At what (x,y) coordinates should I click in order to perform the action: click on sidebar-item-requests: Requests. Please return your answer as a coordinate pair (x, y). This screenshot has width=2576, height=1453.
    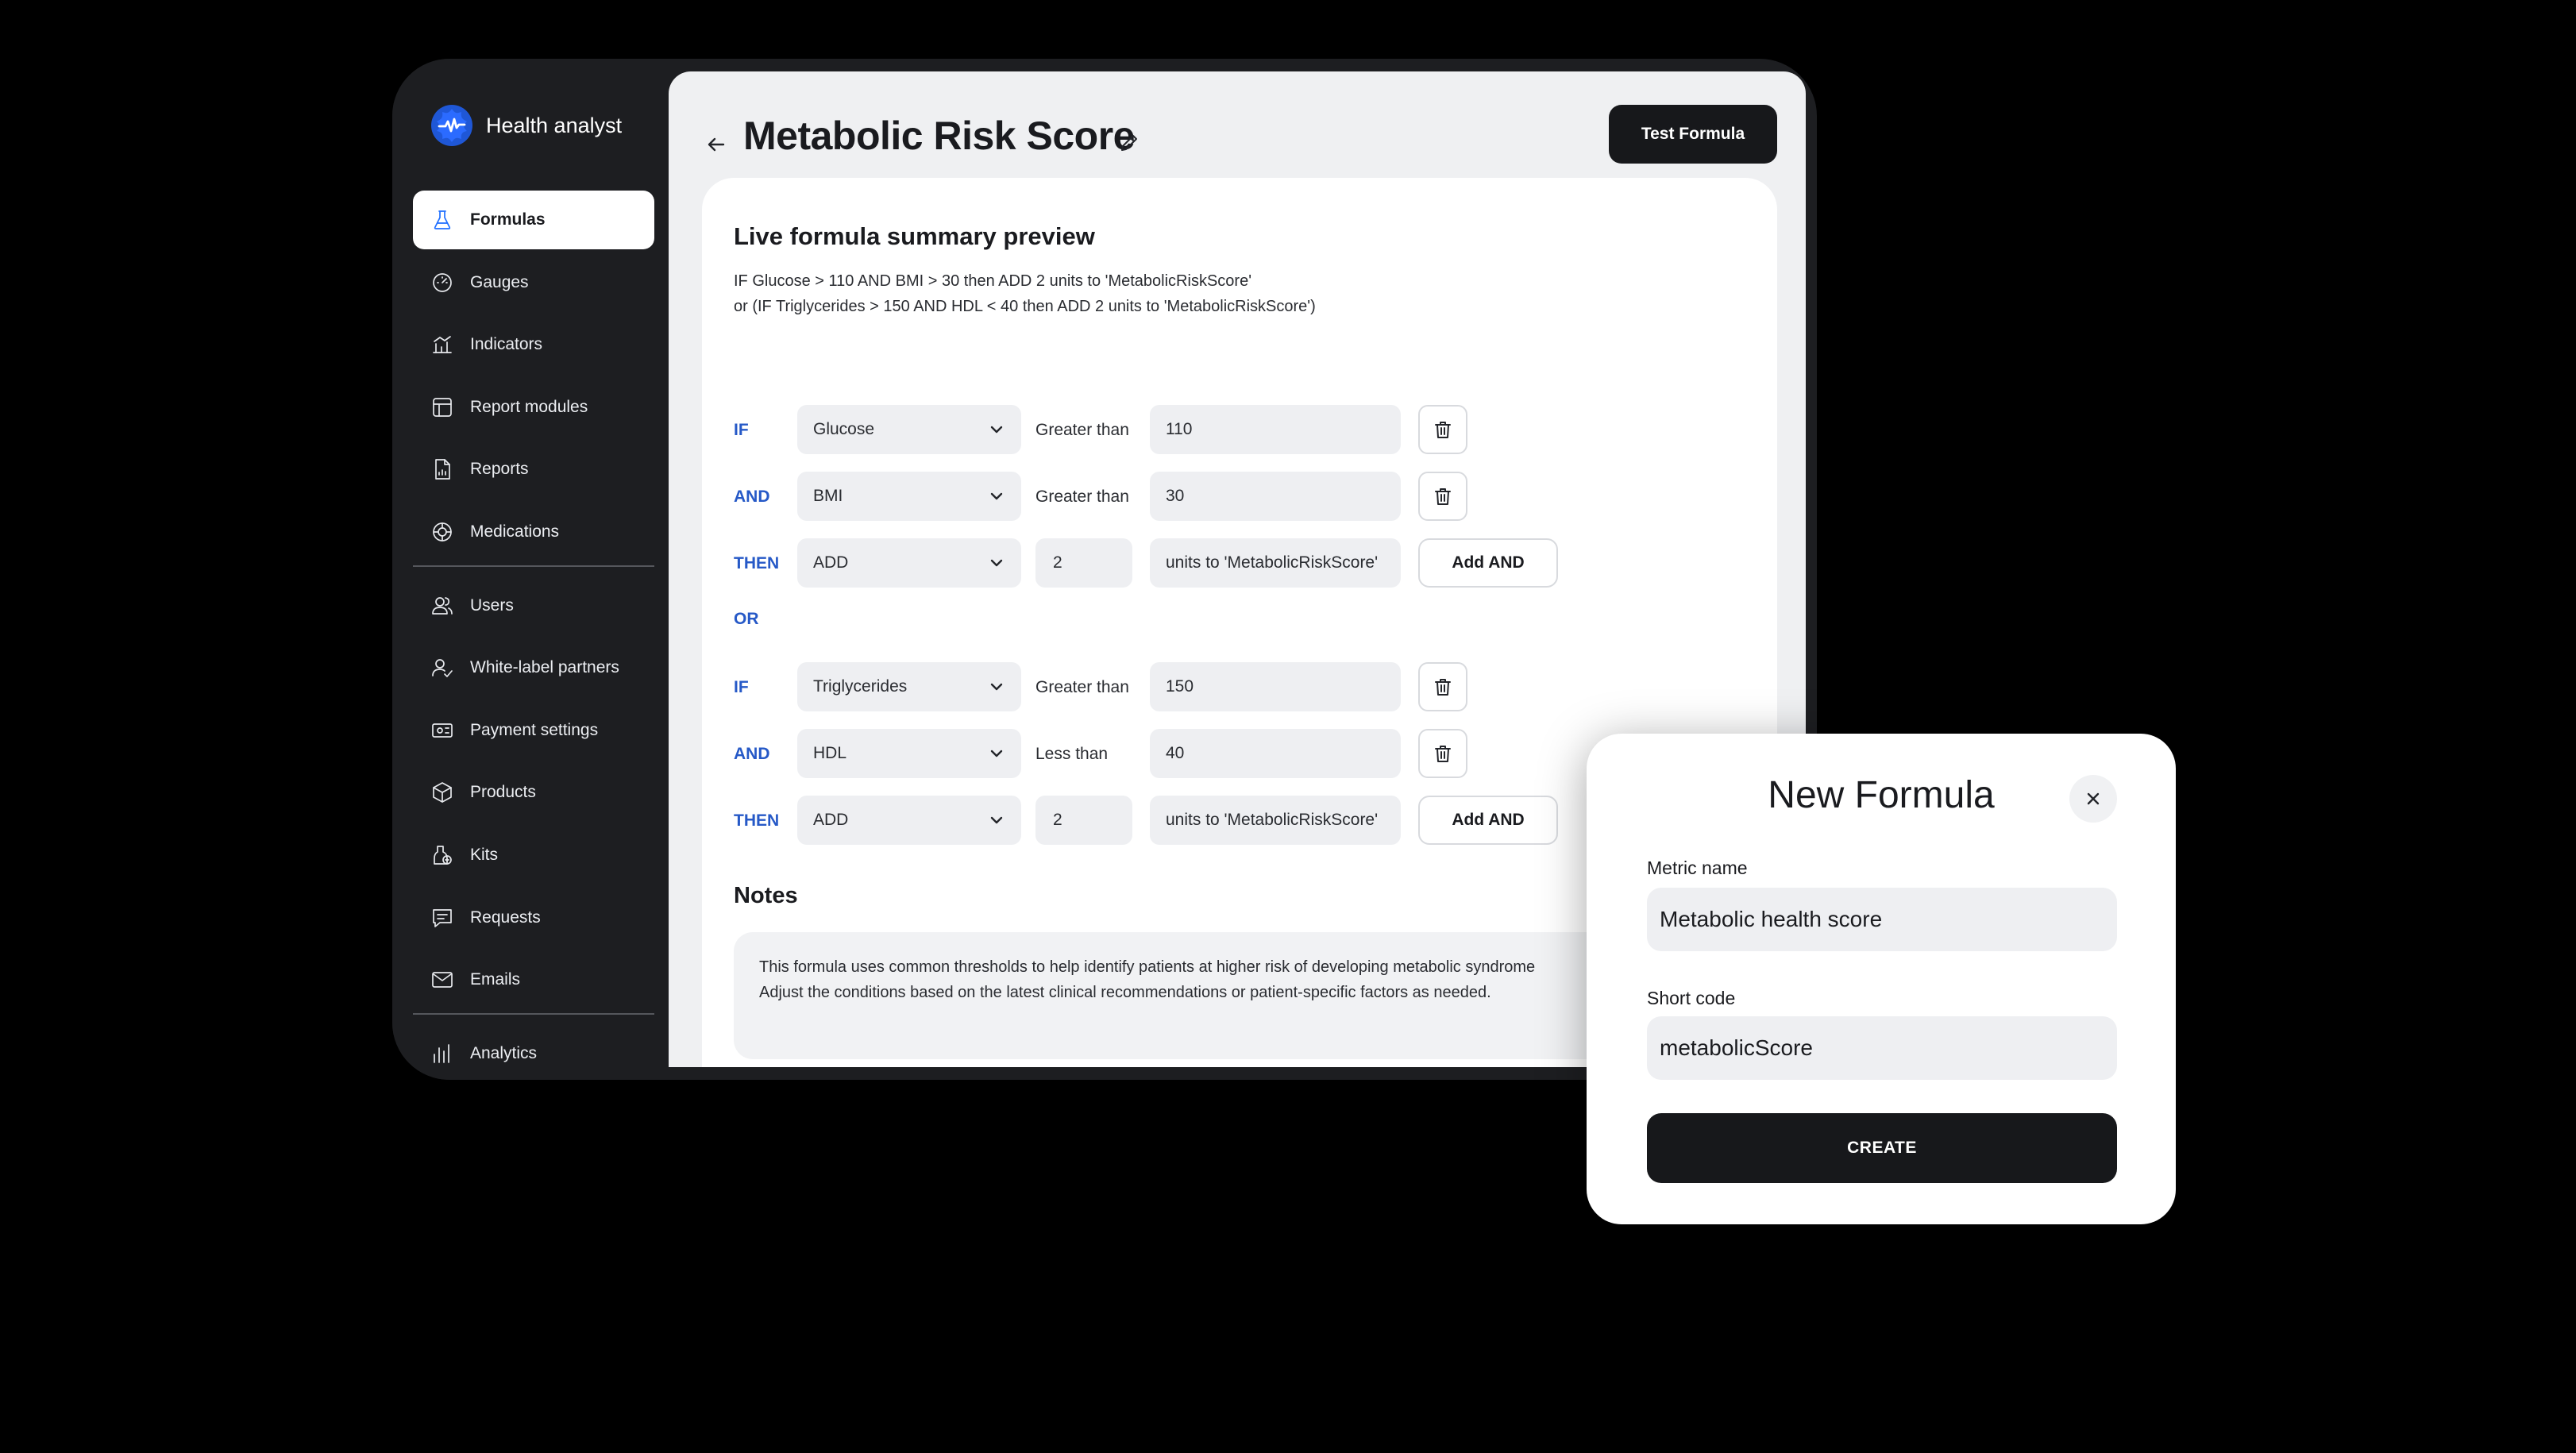
    Looking at the image, I should click on (533, 917).